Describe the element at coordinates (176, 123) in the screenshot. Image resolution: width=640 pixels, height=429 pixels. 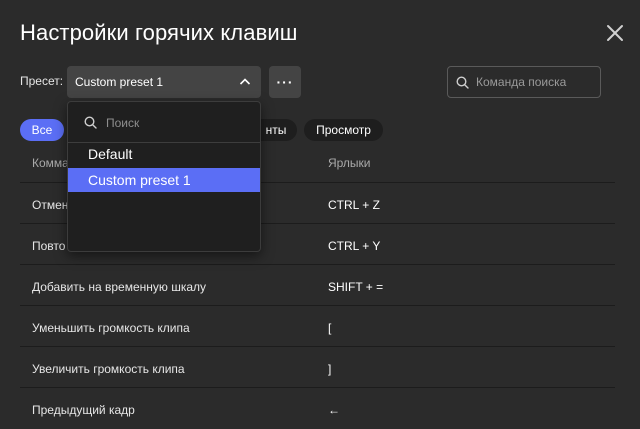
I see `dropdown-search-input` at that location.